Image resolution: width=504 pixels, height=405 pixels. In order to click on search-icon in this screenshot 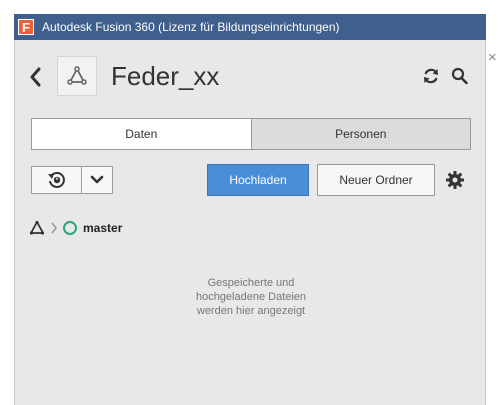, I will do `click(460, 76)`.